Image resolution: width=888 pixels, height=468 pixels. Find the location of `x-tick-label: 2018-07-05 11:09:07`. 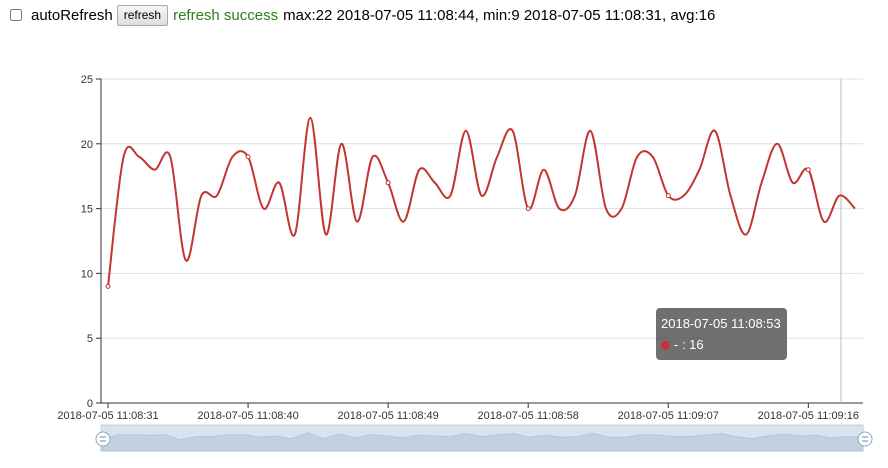

x-tick-label: 2018-07-05 11:09:07 is located at coordinates (668, 416).